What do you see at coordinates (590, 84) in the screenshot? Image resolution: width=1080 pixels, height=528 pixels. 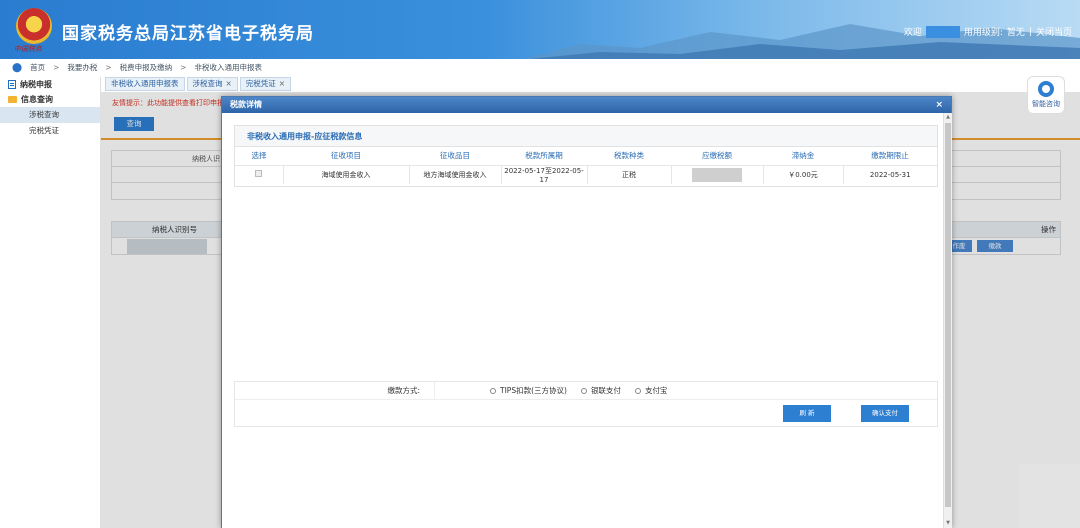 I see `tab-bar: 非税收入通用申报表 涉税查询 × 完税凭证 ×` at bounding box center [590, 84].